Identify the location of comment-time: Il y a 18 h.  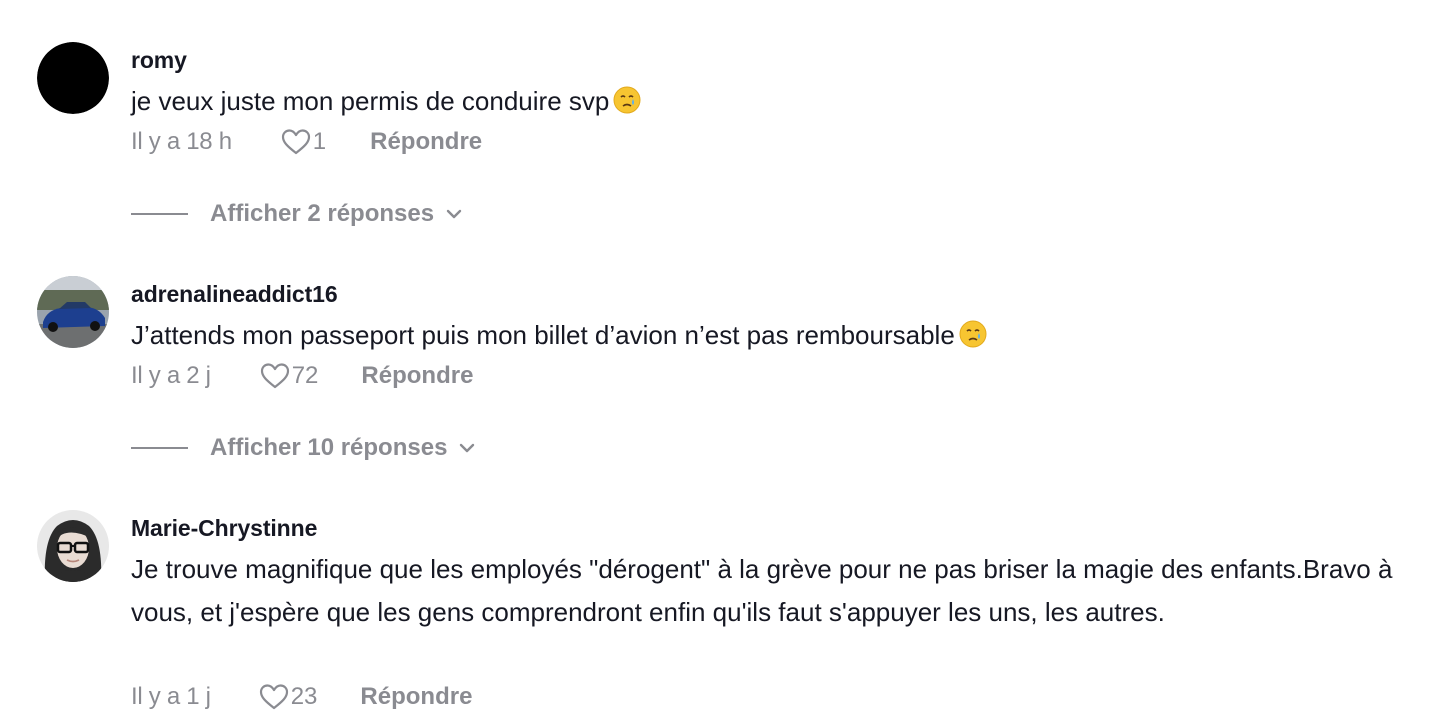
(181, 141).